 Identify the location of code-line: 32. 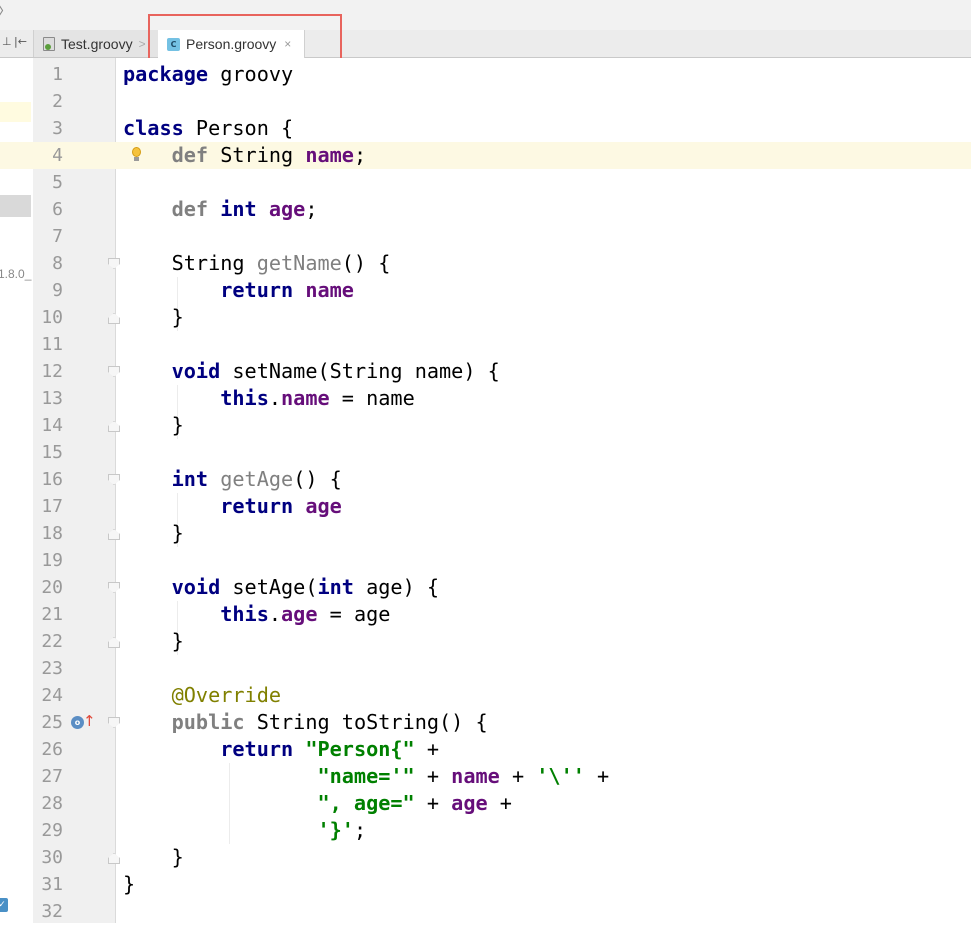
(485, 911).